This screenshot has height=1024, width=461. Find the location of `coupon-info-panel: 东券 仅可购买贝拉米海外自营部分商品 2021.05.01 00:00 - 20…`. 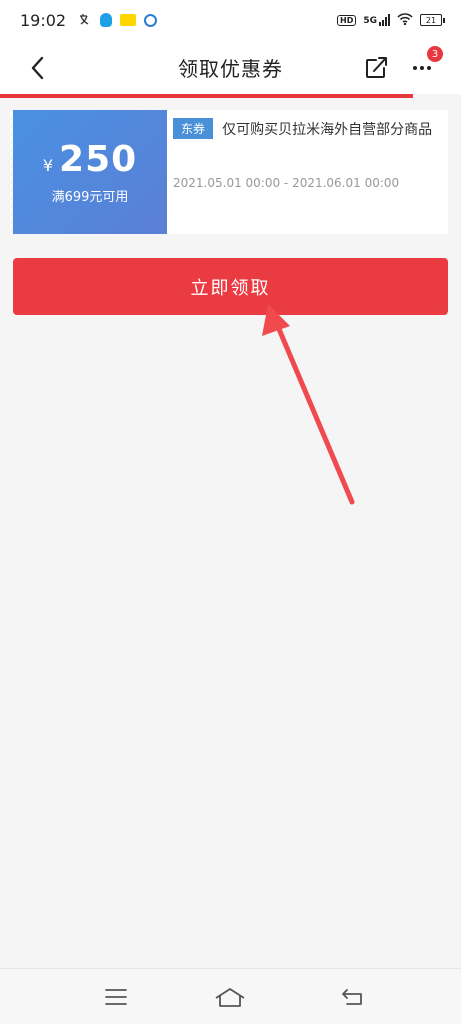

coupon-info-panel: 东券 仅可购买贝拉米海外自营部分商品 2021.05.01 00:00 - 20… is located at coordinates (307, 172).